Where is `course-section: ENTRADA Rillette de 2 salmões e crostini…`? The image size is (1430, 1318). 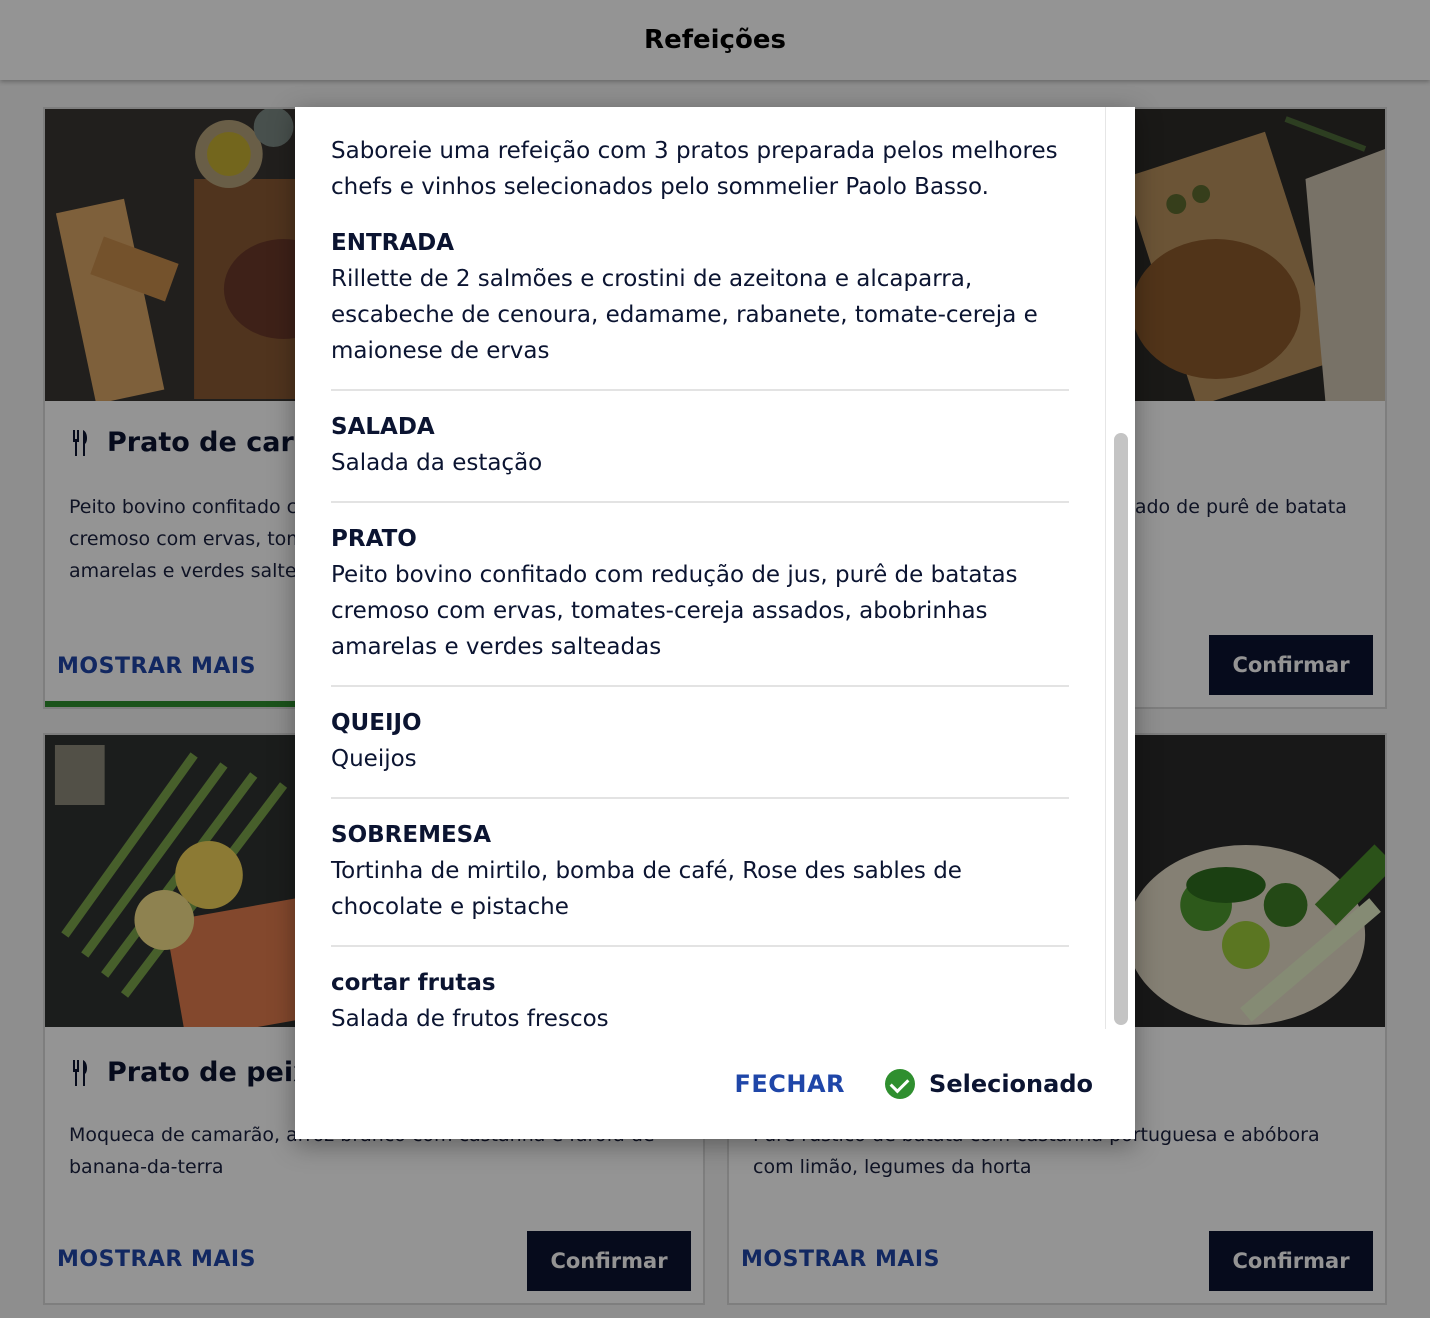
course-section: ENTRADA Rillette de 2 salmões e crostini… is located at coordinates (700, 309).